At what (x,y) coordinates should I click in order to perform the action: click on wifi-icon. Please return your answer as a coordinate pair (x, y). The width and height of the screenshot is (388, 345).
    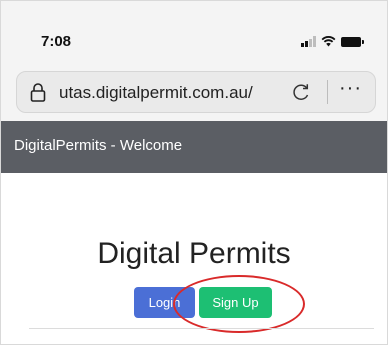
    Looking at the image, I should click on (328, 41).